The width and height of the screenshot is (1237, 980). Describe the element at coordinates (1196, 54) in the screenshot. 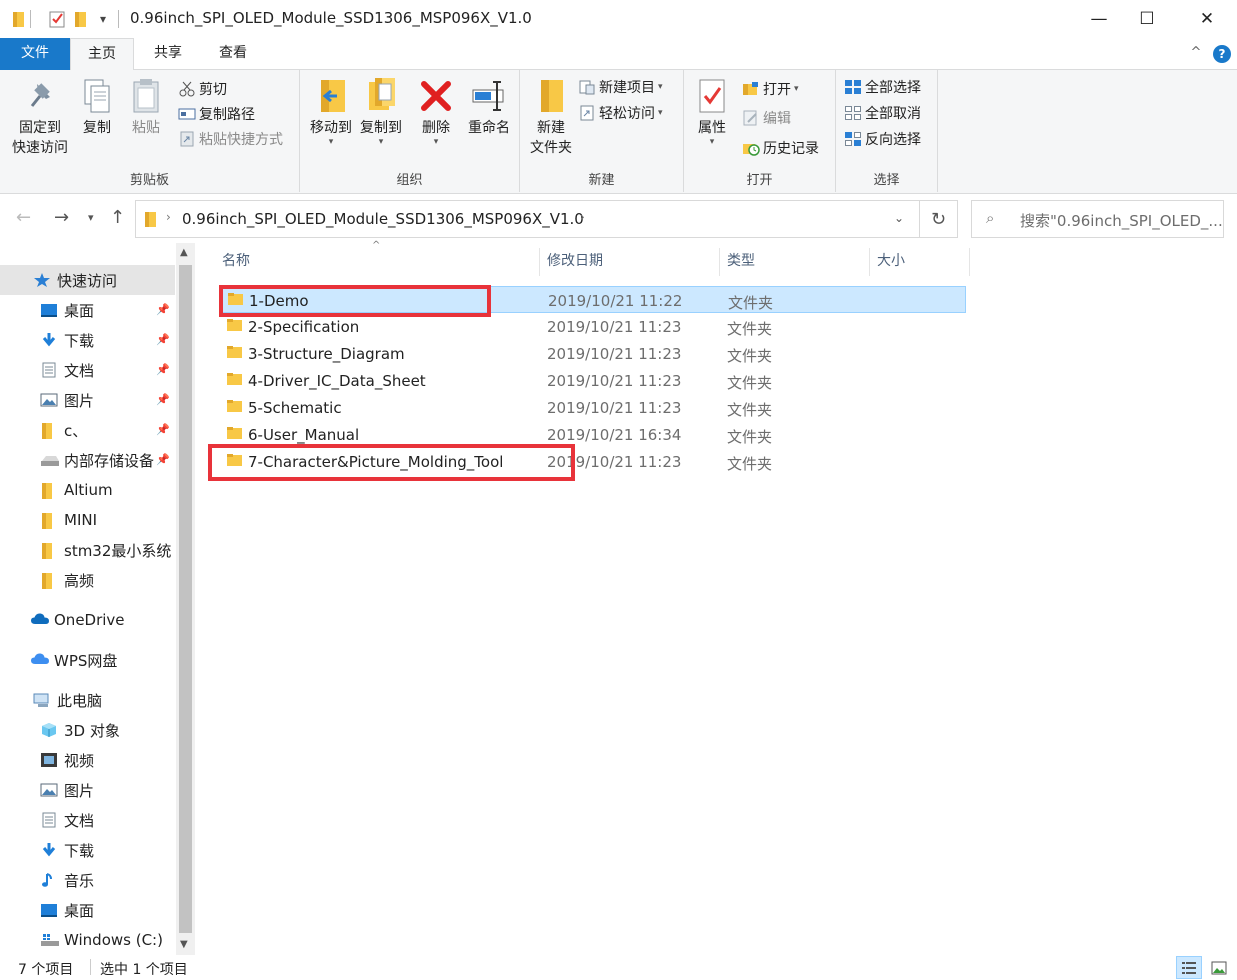

I see `collapse-ribbon-icon: ^` at that location.